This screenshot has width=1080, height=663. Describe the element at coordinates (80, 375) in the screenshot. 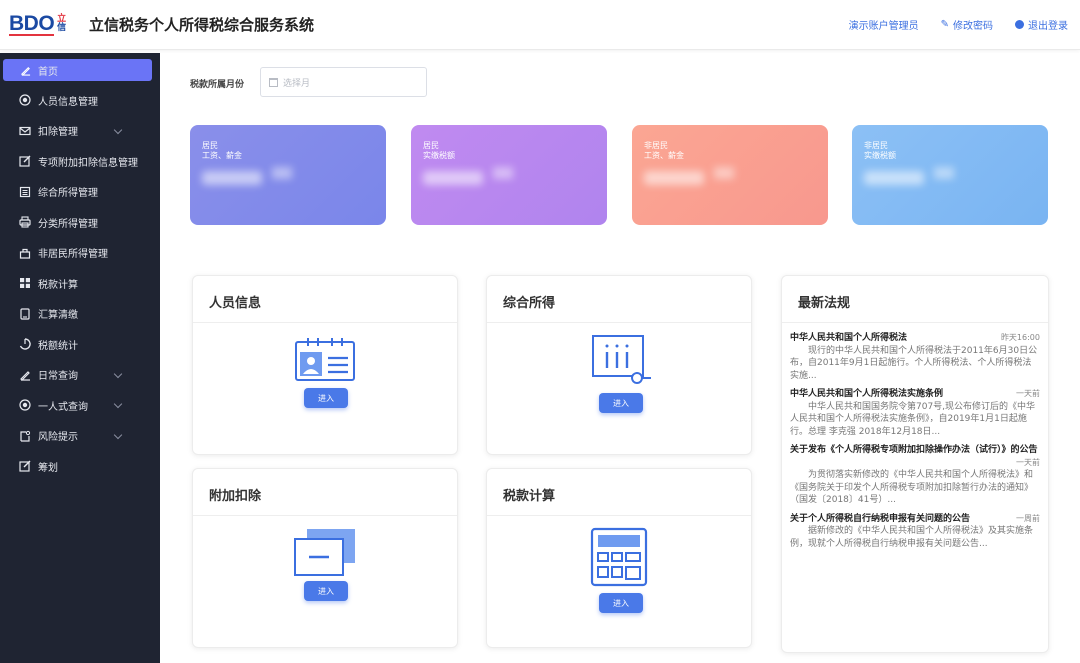

I see `sidebar-item-daily-query: 日常查询` at that location.